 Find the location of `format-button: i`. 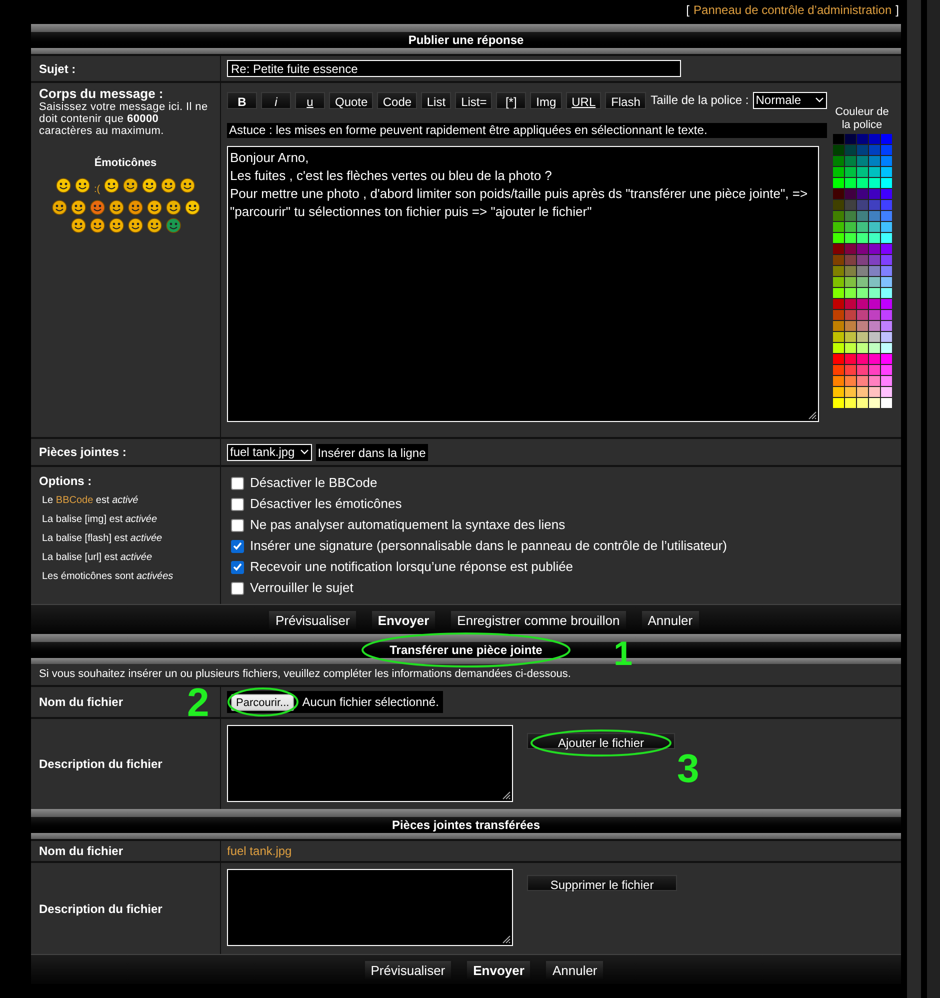

format-button: i is located at coordinates (276, 100).